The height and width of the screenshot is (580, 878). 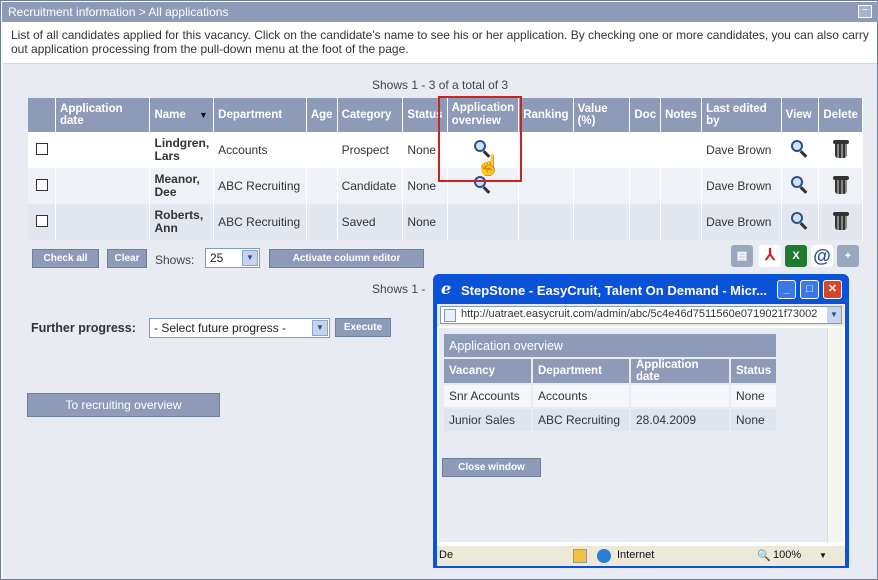 What do you see at coordinates (260, 222) in the screenshot?
I see `cell-department: ABC Recruiting` at bounding box center [260, 222].